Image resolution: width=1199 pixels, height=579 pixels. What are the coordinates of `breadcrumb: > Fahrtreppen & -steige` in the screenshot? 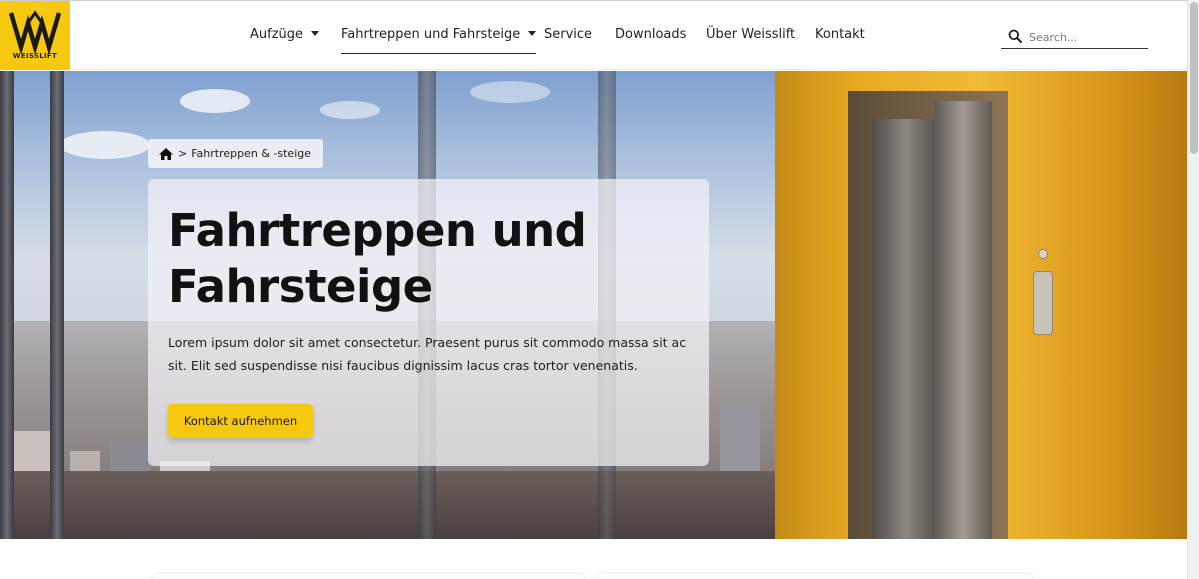 It's located at (235, 153).